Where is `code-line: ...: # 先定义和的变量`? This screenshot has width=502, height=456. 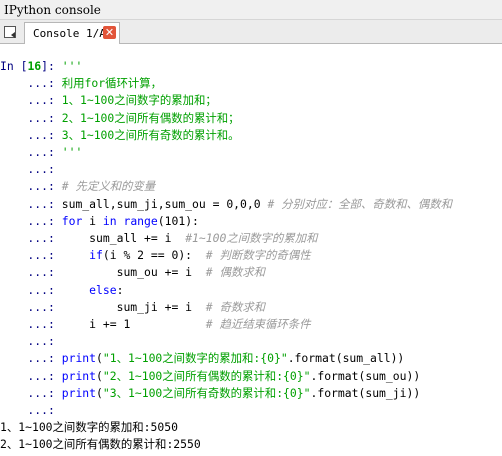
code-line: ...: # 先定义和的变量 is located at coordinates (77, 186).